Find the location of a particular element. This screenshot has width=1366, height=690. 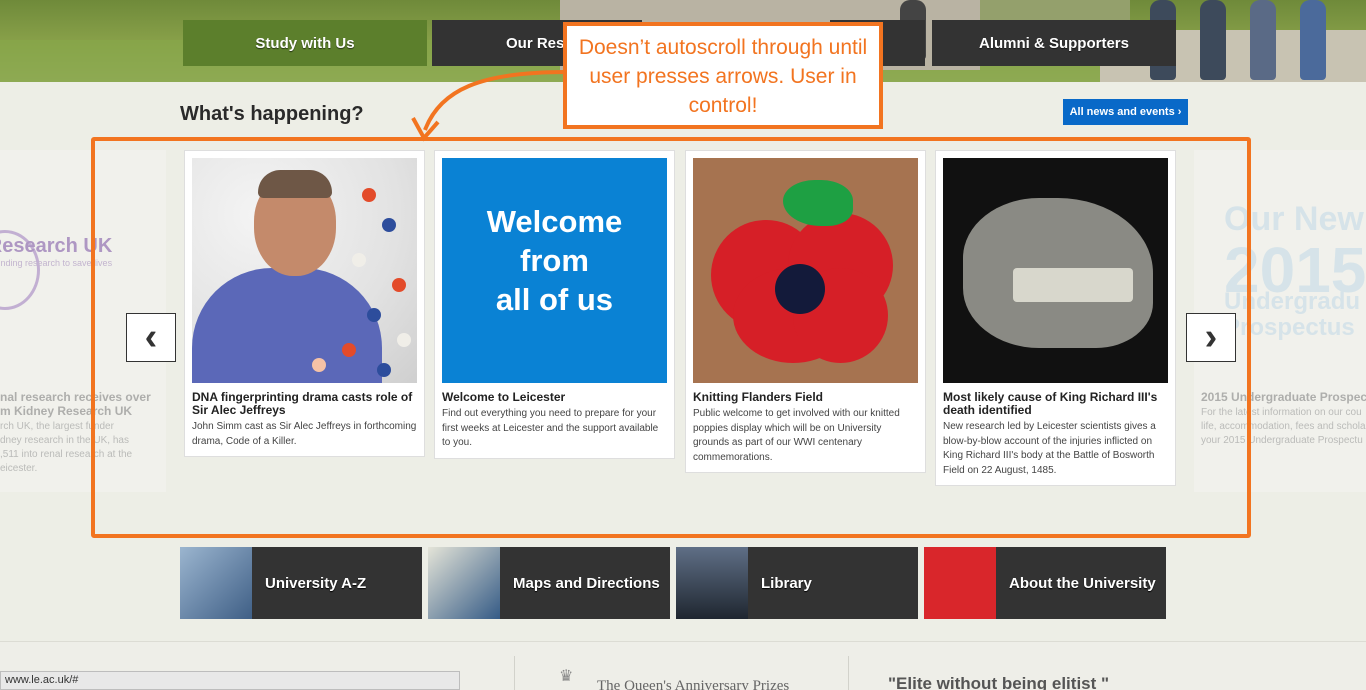

quick-link-label: Library is located at coordinates (786, 583).